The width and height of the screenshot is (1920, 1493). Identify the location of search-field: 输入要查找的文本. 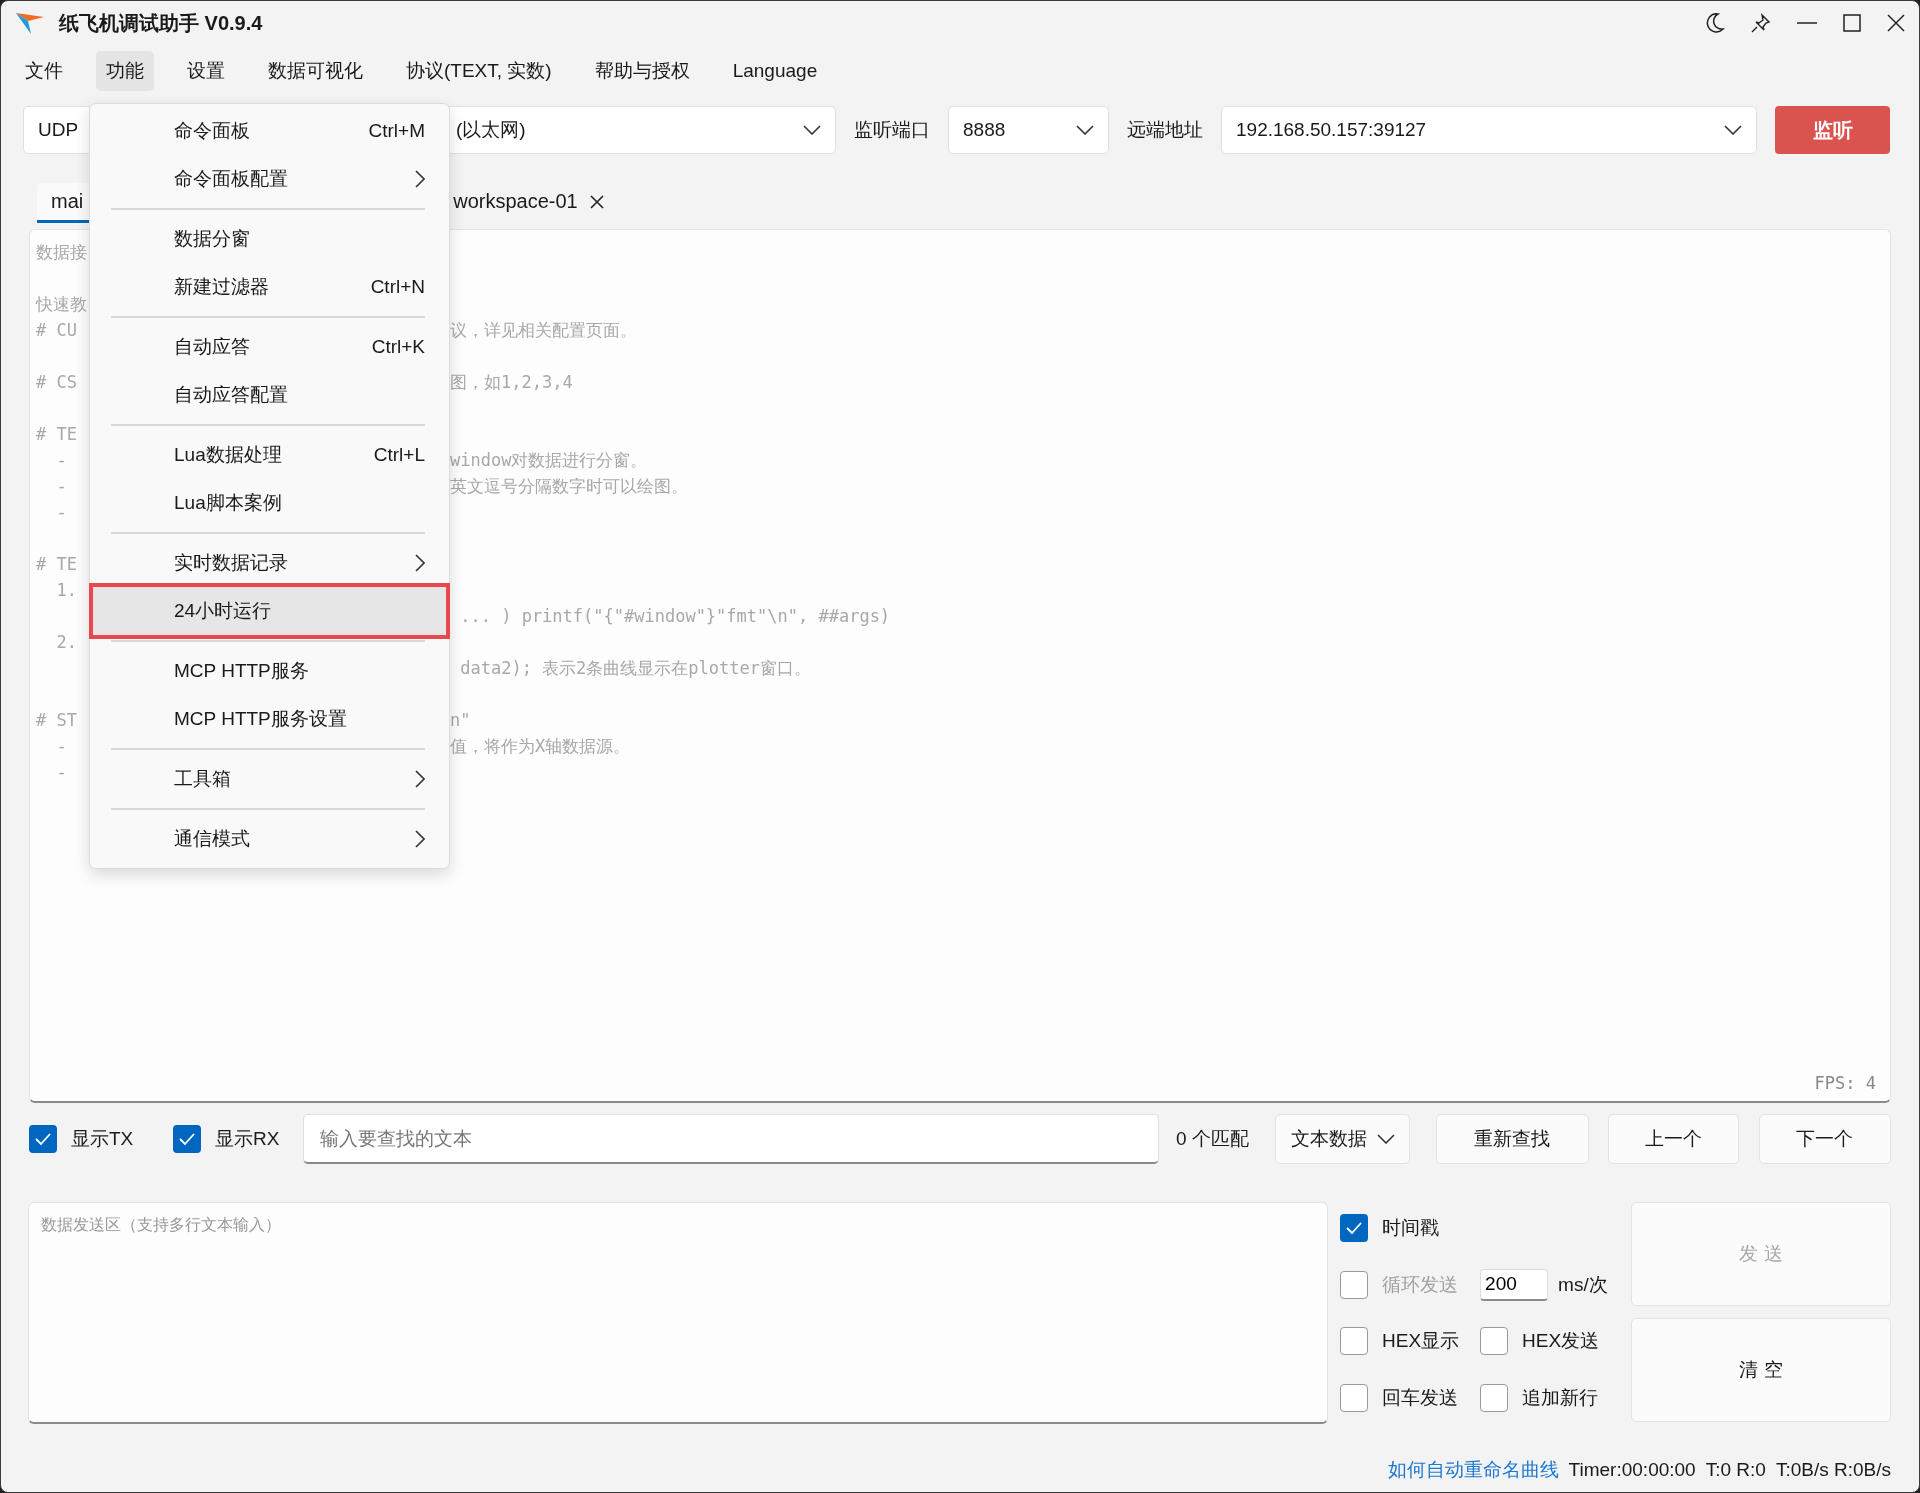
(731, 1139).